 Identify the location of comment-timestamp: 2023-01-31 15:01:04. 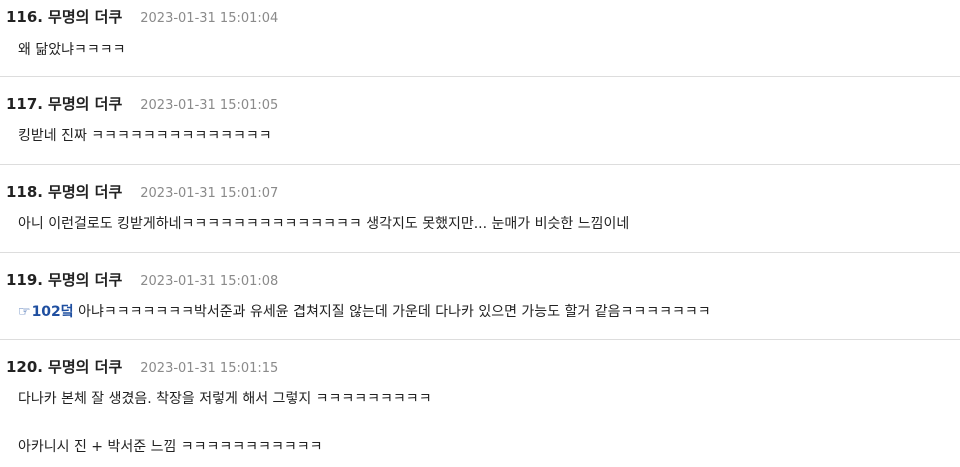
(209, 18).